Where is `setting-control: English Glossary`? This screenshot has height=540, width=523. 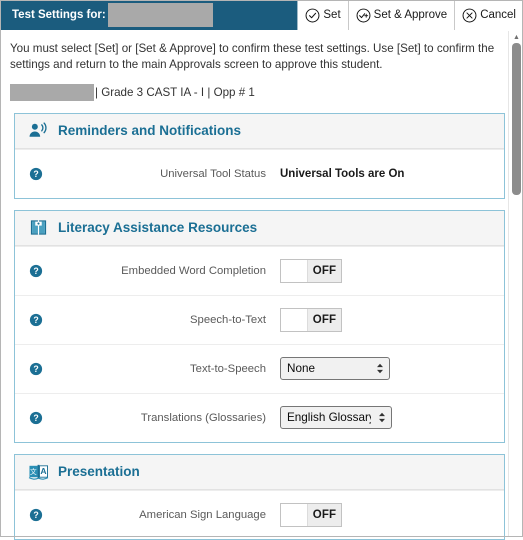 setting-control: English Glossary is located at coordinates (387, 418).